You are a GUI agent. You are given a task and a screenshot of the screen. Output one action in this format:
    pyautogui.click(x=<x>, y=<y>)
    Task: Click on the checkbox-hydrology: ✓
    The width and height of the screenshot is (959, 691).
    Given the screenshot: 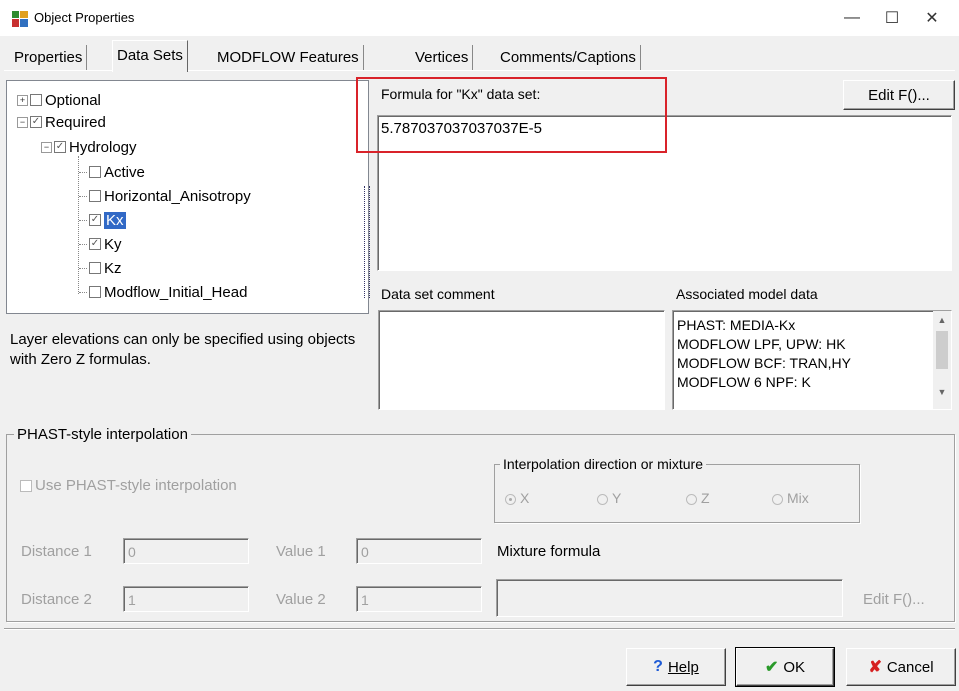 What is the action you would take?
    pyautogui.click(x=60, y=147)
    